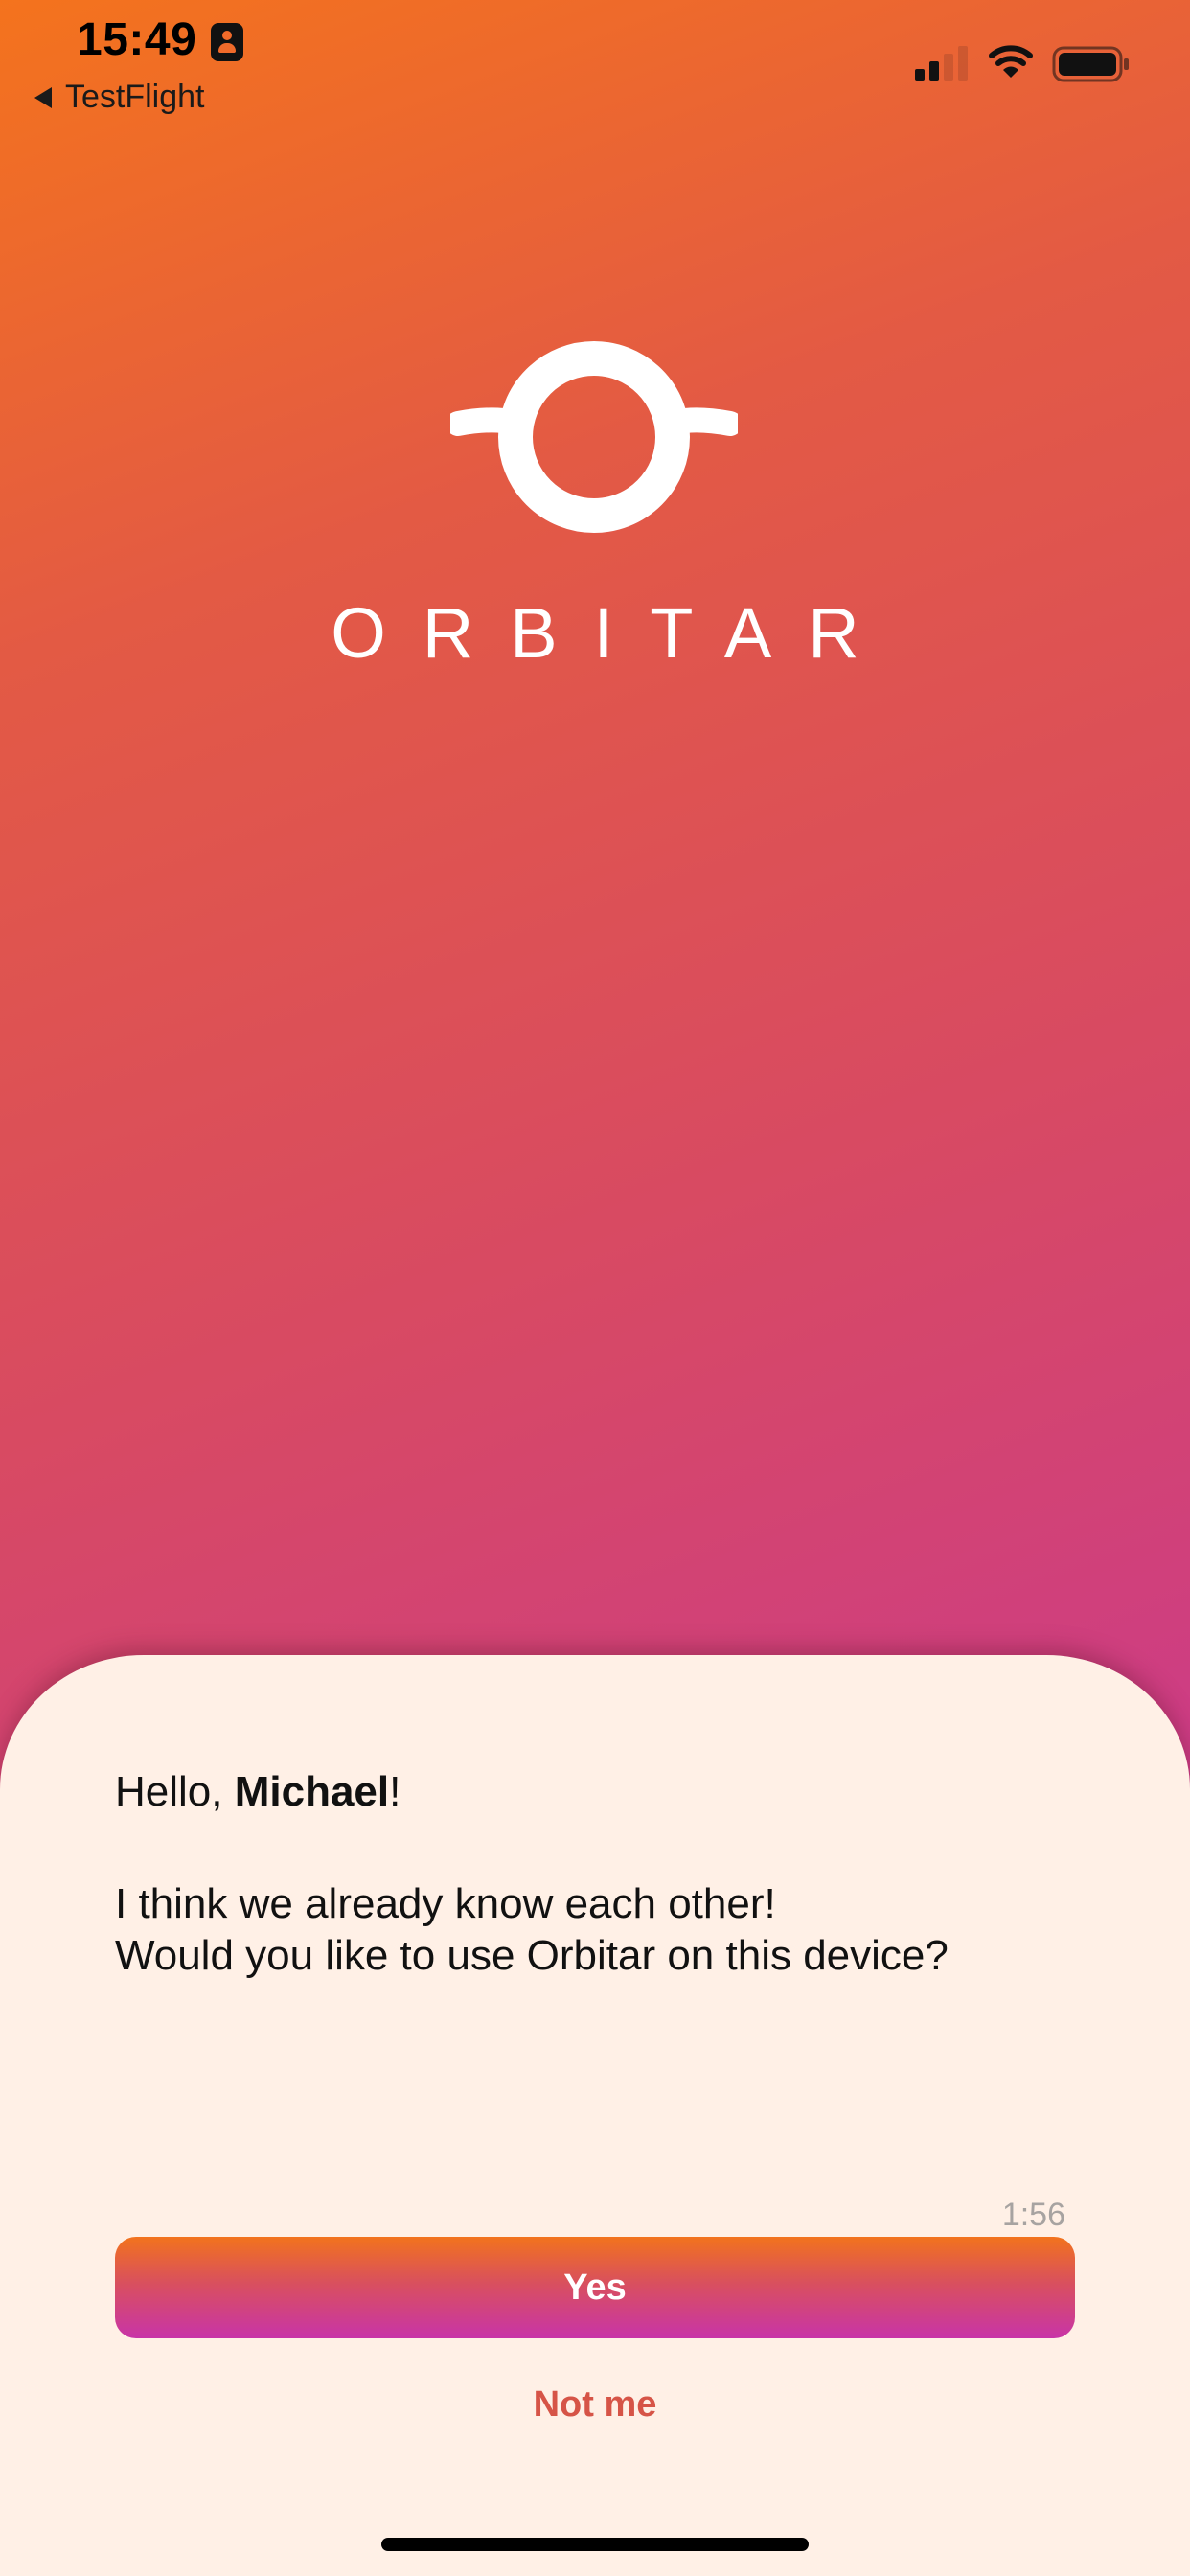 This screenshot has height=2576, width=1190. I want to click on cellular-signal-icon, so click(942, 63).